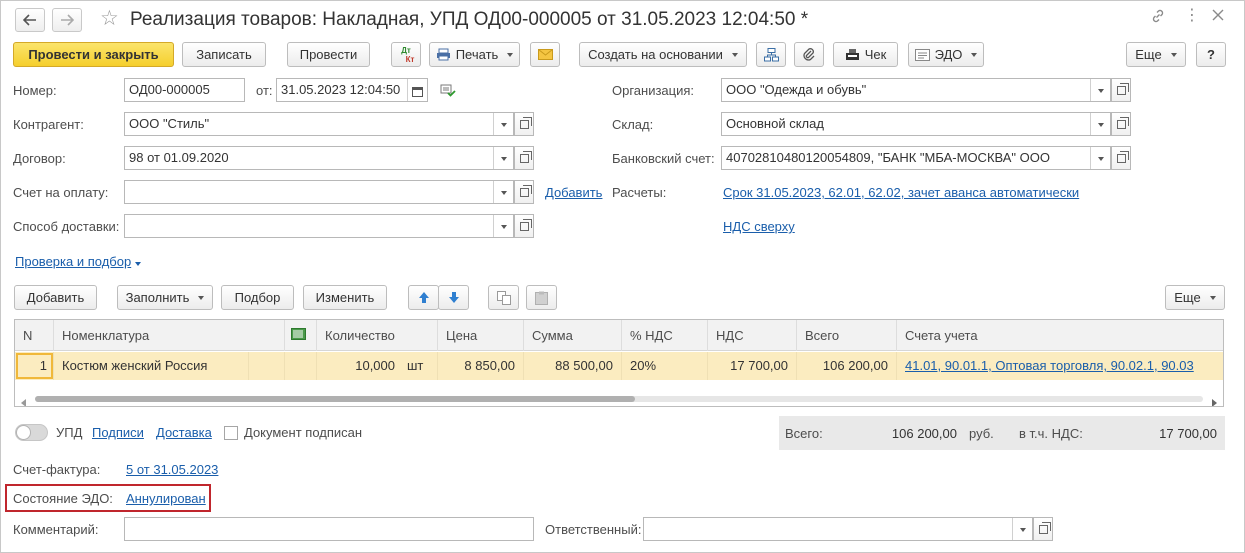 The height and width of the screenshot is (553, 1245). Describe the element at coordinates (224, 54) in the screenshot. I see `save-button: Записать` at that location.